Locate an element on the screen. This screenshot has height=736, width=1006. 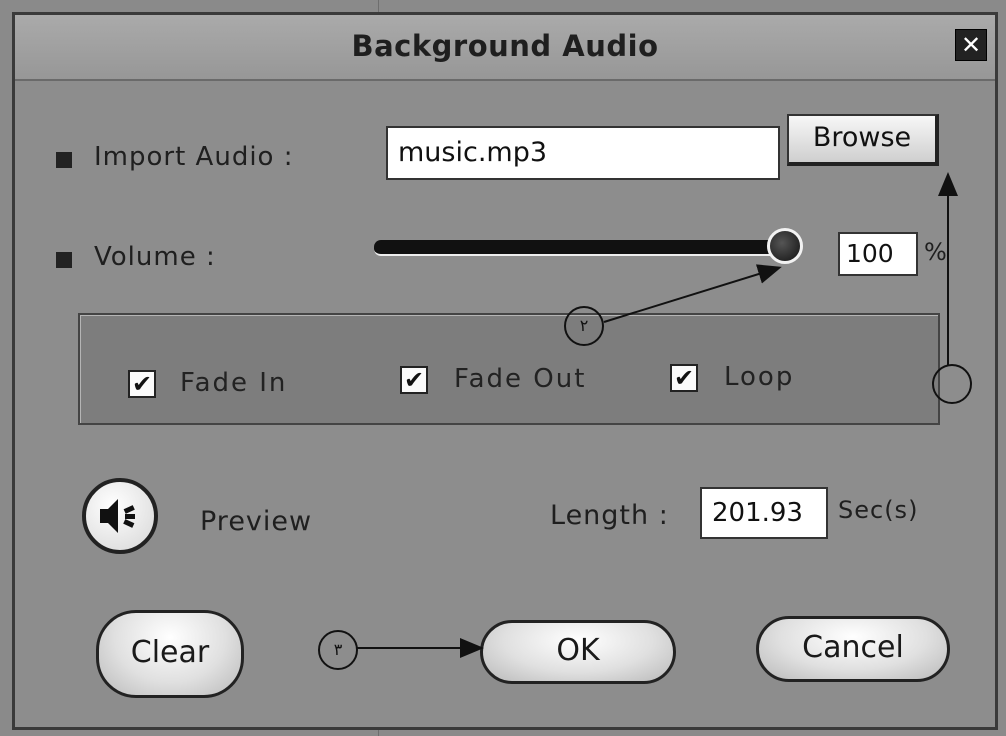
annotation-marker-3: ٣ is located at coordinates (338, 650).